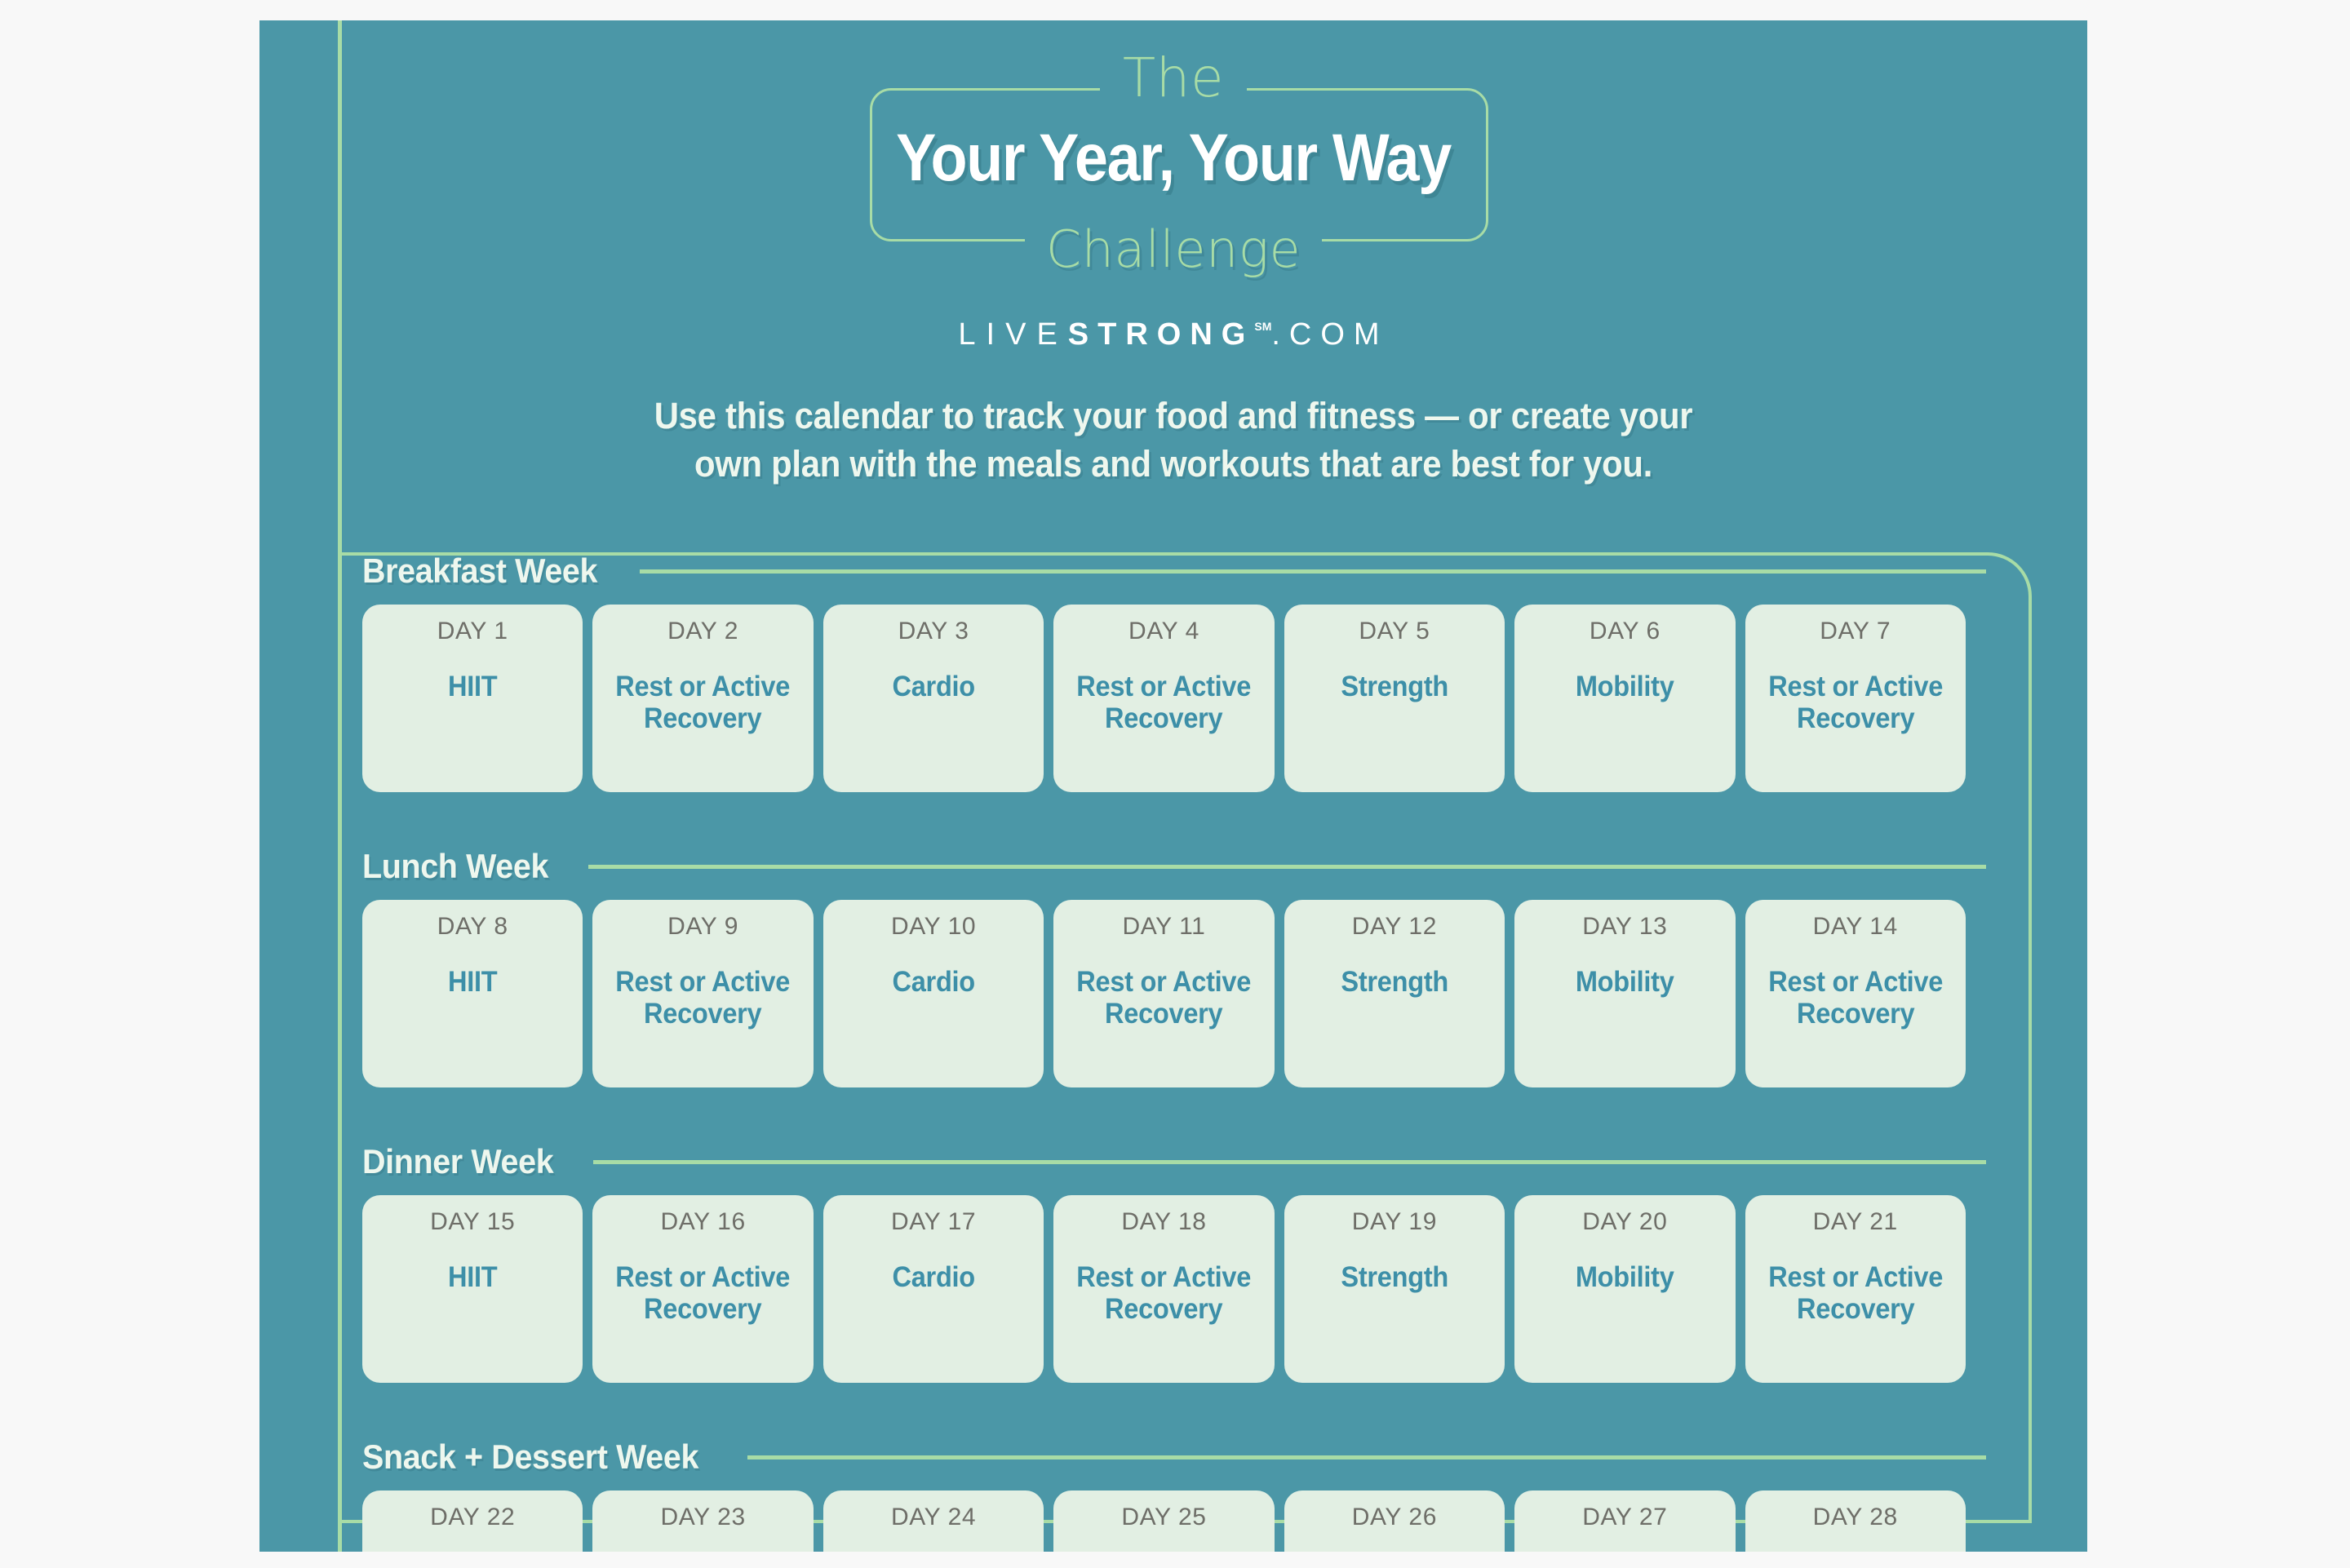  I want to click on day-card: DAY 8 HIIT, so click(472, 993).